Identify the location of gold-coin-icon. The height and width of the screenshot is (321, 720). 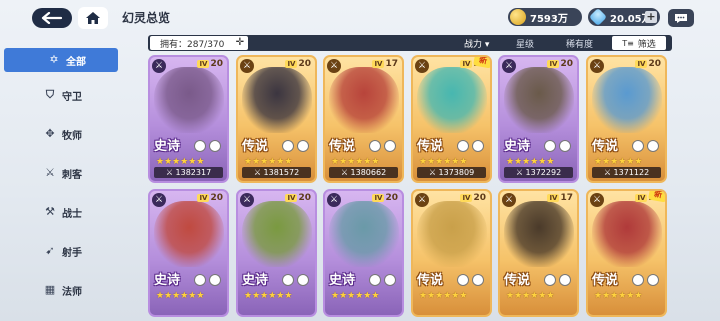
(518, 17).